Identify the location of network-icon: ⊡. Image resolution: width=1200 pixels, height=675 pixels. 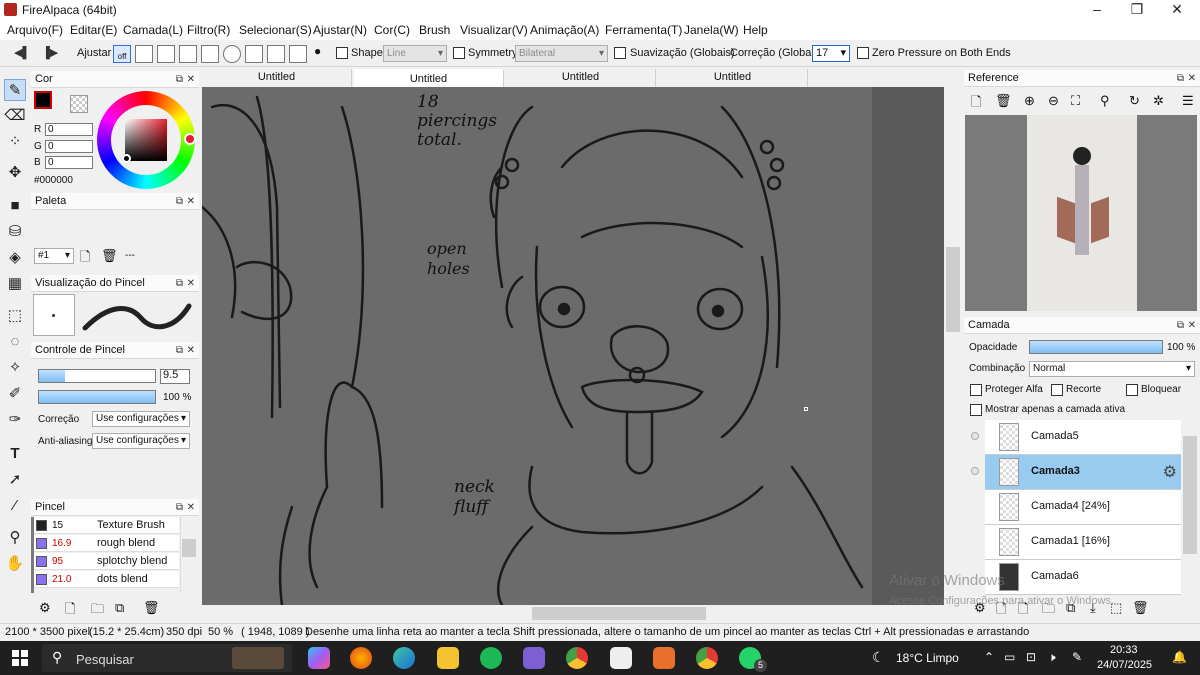
(1031, 657).